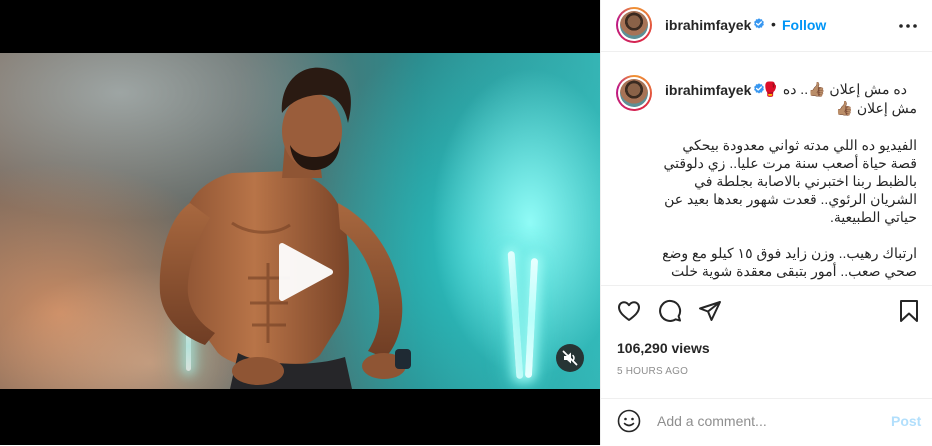 The width and height of the screenshot is (932, 446). What do you see at coordinates (759, 23) in the screenshot?
I see `verified-badge-icon` at bounding box center [759, 23].